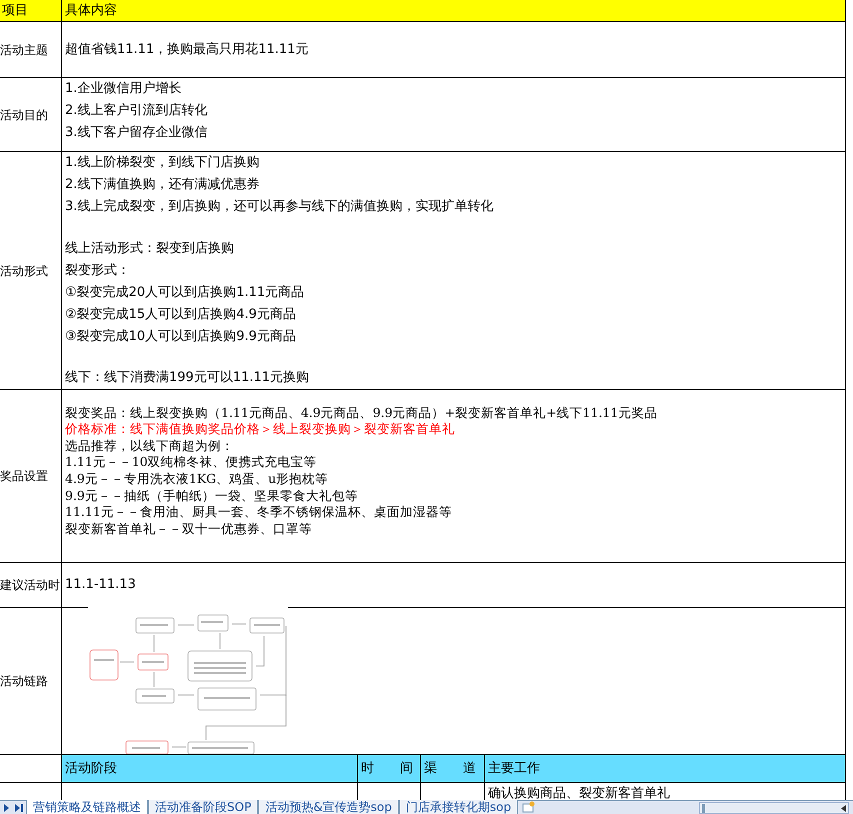 Image resolution: width=853 pixels, height=814 pixels. I want to click on column-header: 具体内容, so click(91, 11).